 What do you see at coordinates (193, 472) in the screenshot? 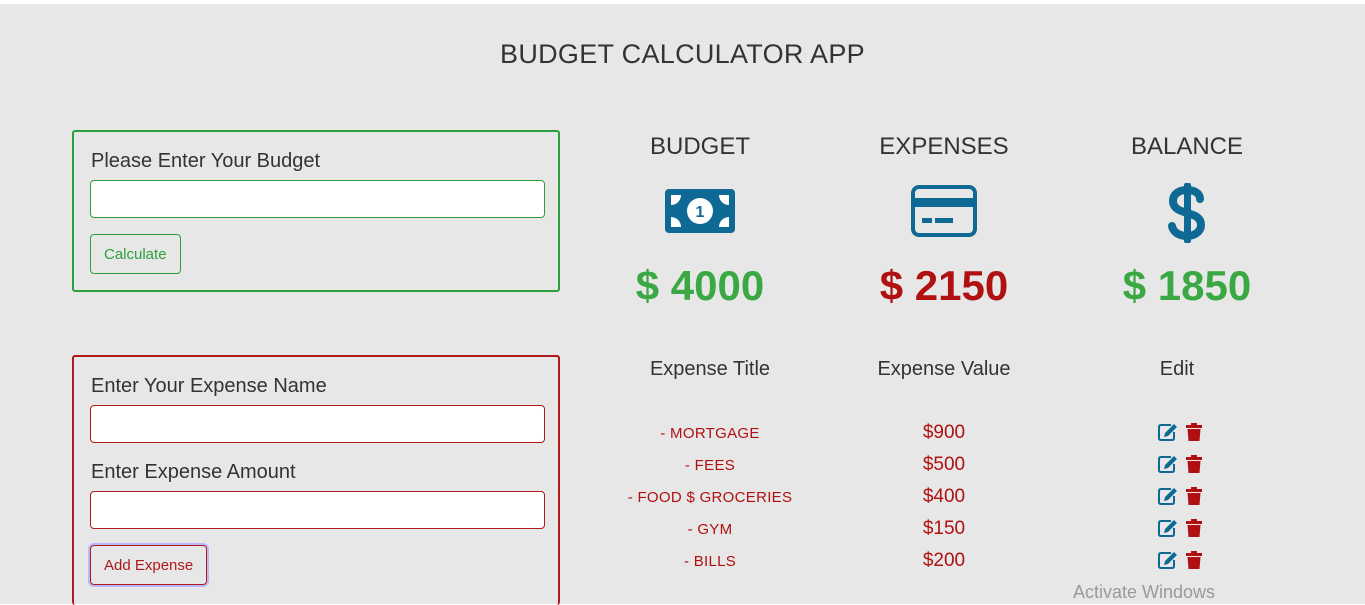
I see `expense-amount-label: Enter Expense Amount` at bounding box center [193, 472].